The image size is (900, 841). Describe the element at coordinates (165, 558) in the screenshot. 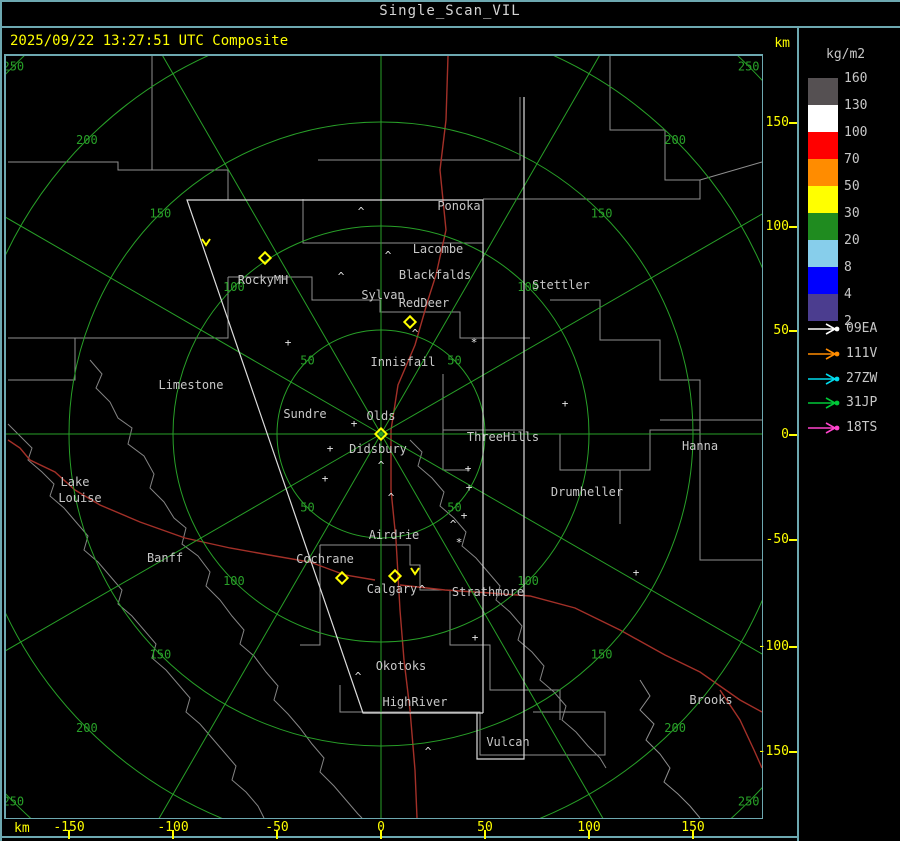

I see `city-label-banff: Banff` at that location.